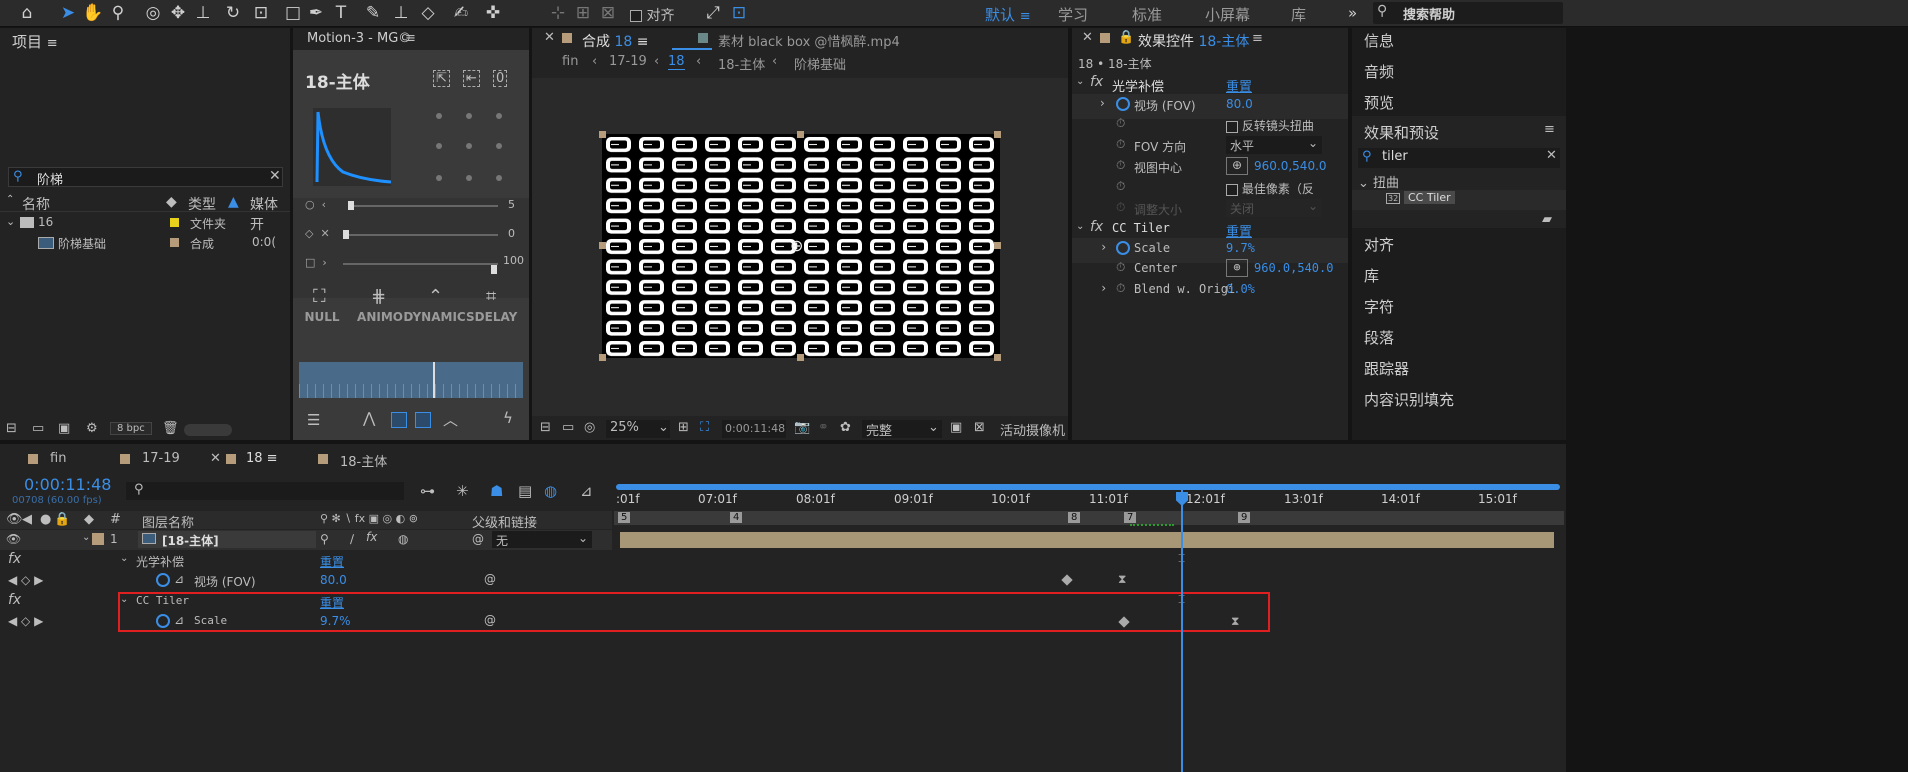  Describe the element at coordinates (1088, 487) in the screenshot. I see `work-area-bar` at that location.